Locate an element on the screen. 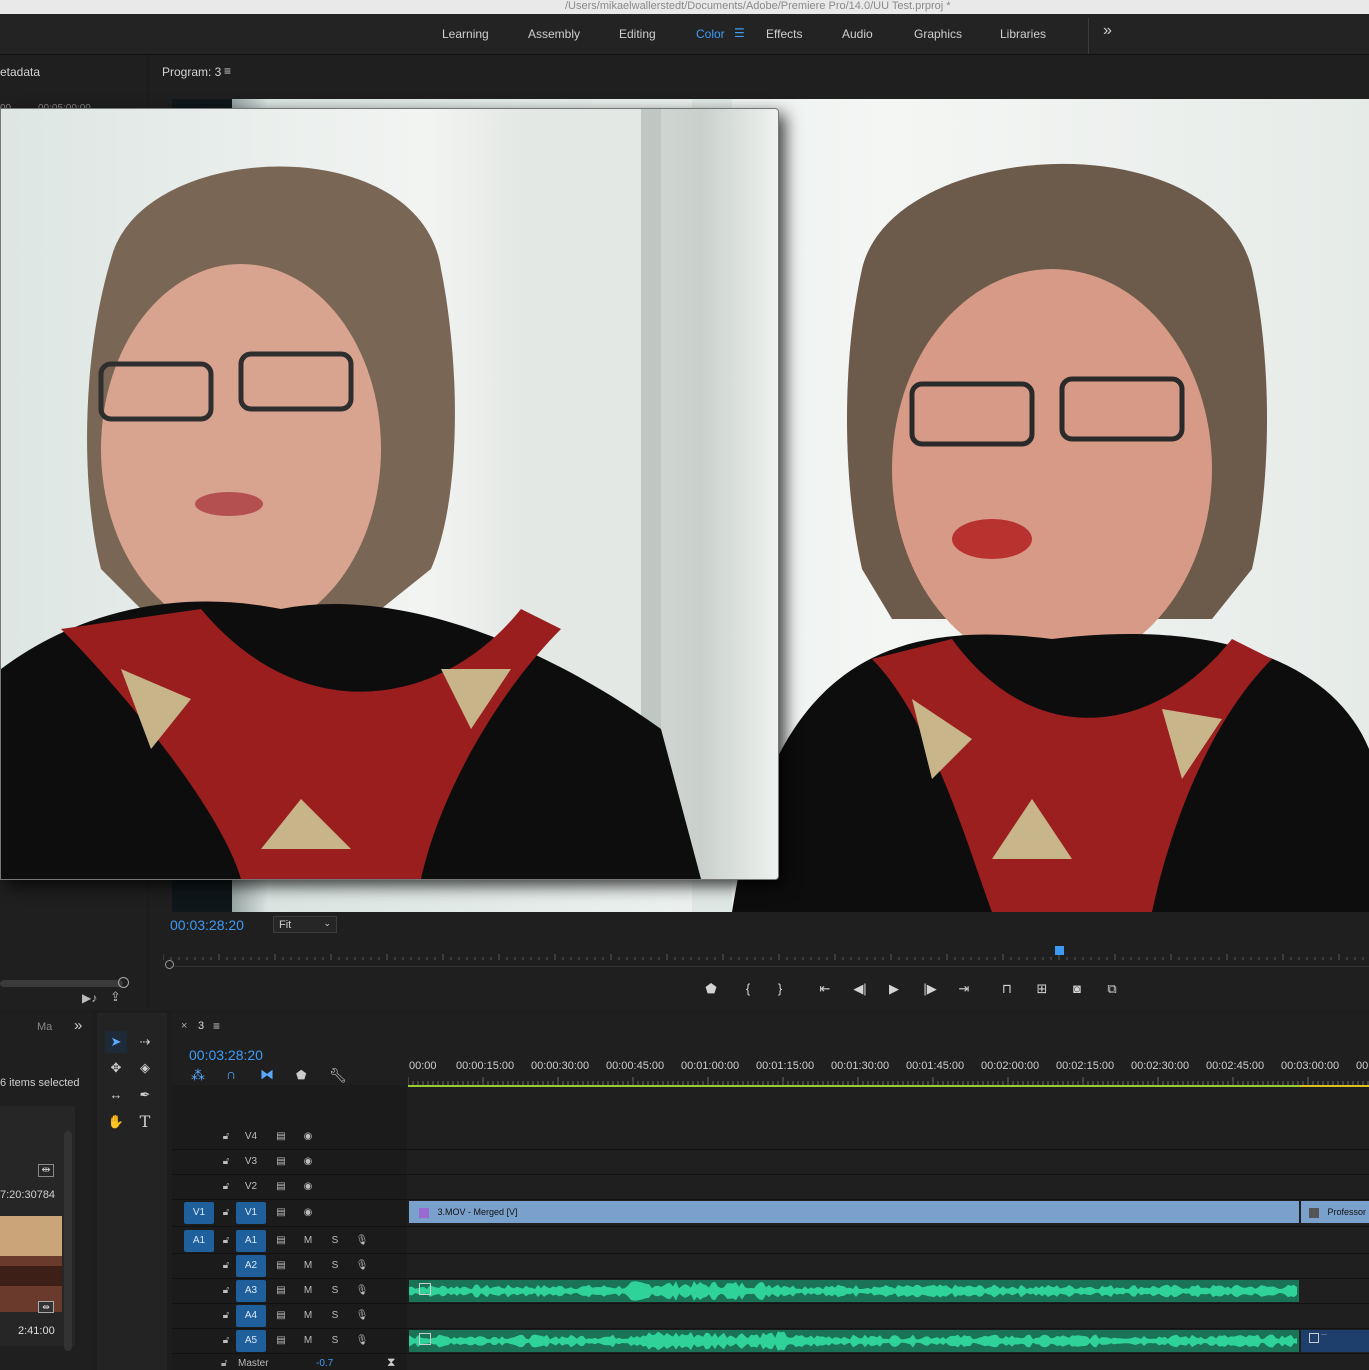 Image resolution: width=1369 pixels, height=1370 pixels. razor-tool-icon: ◈ is located at coordinates (145, 1068).